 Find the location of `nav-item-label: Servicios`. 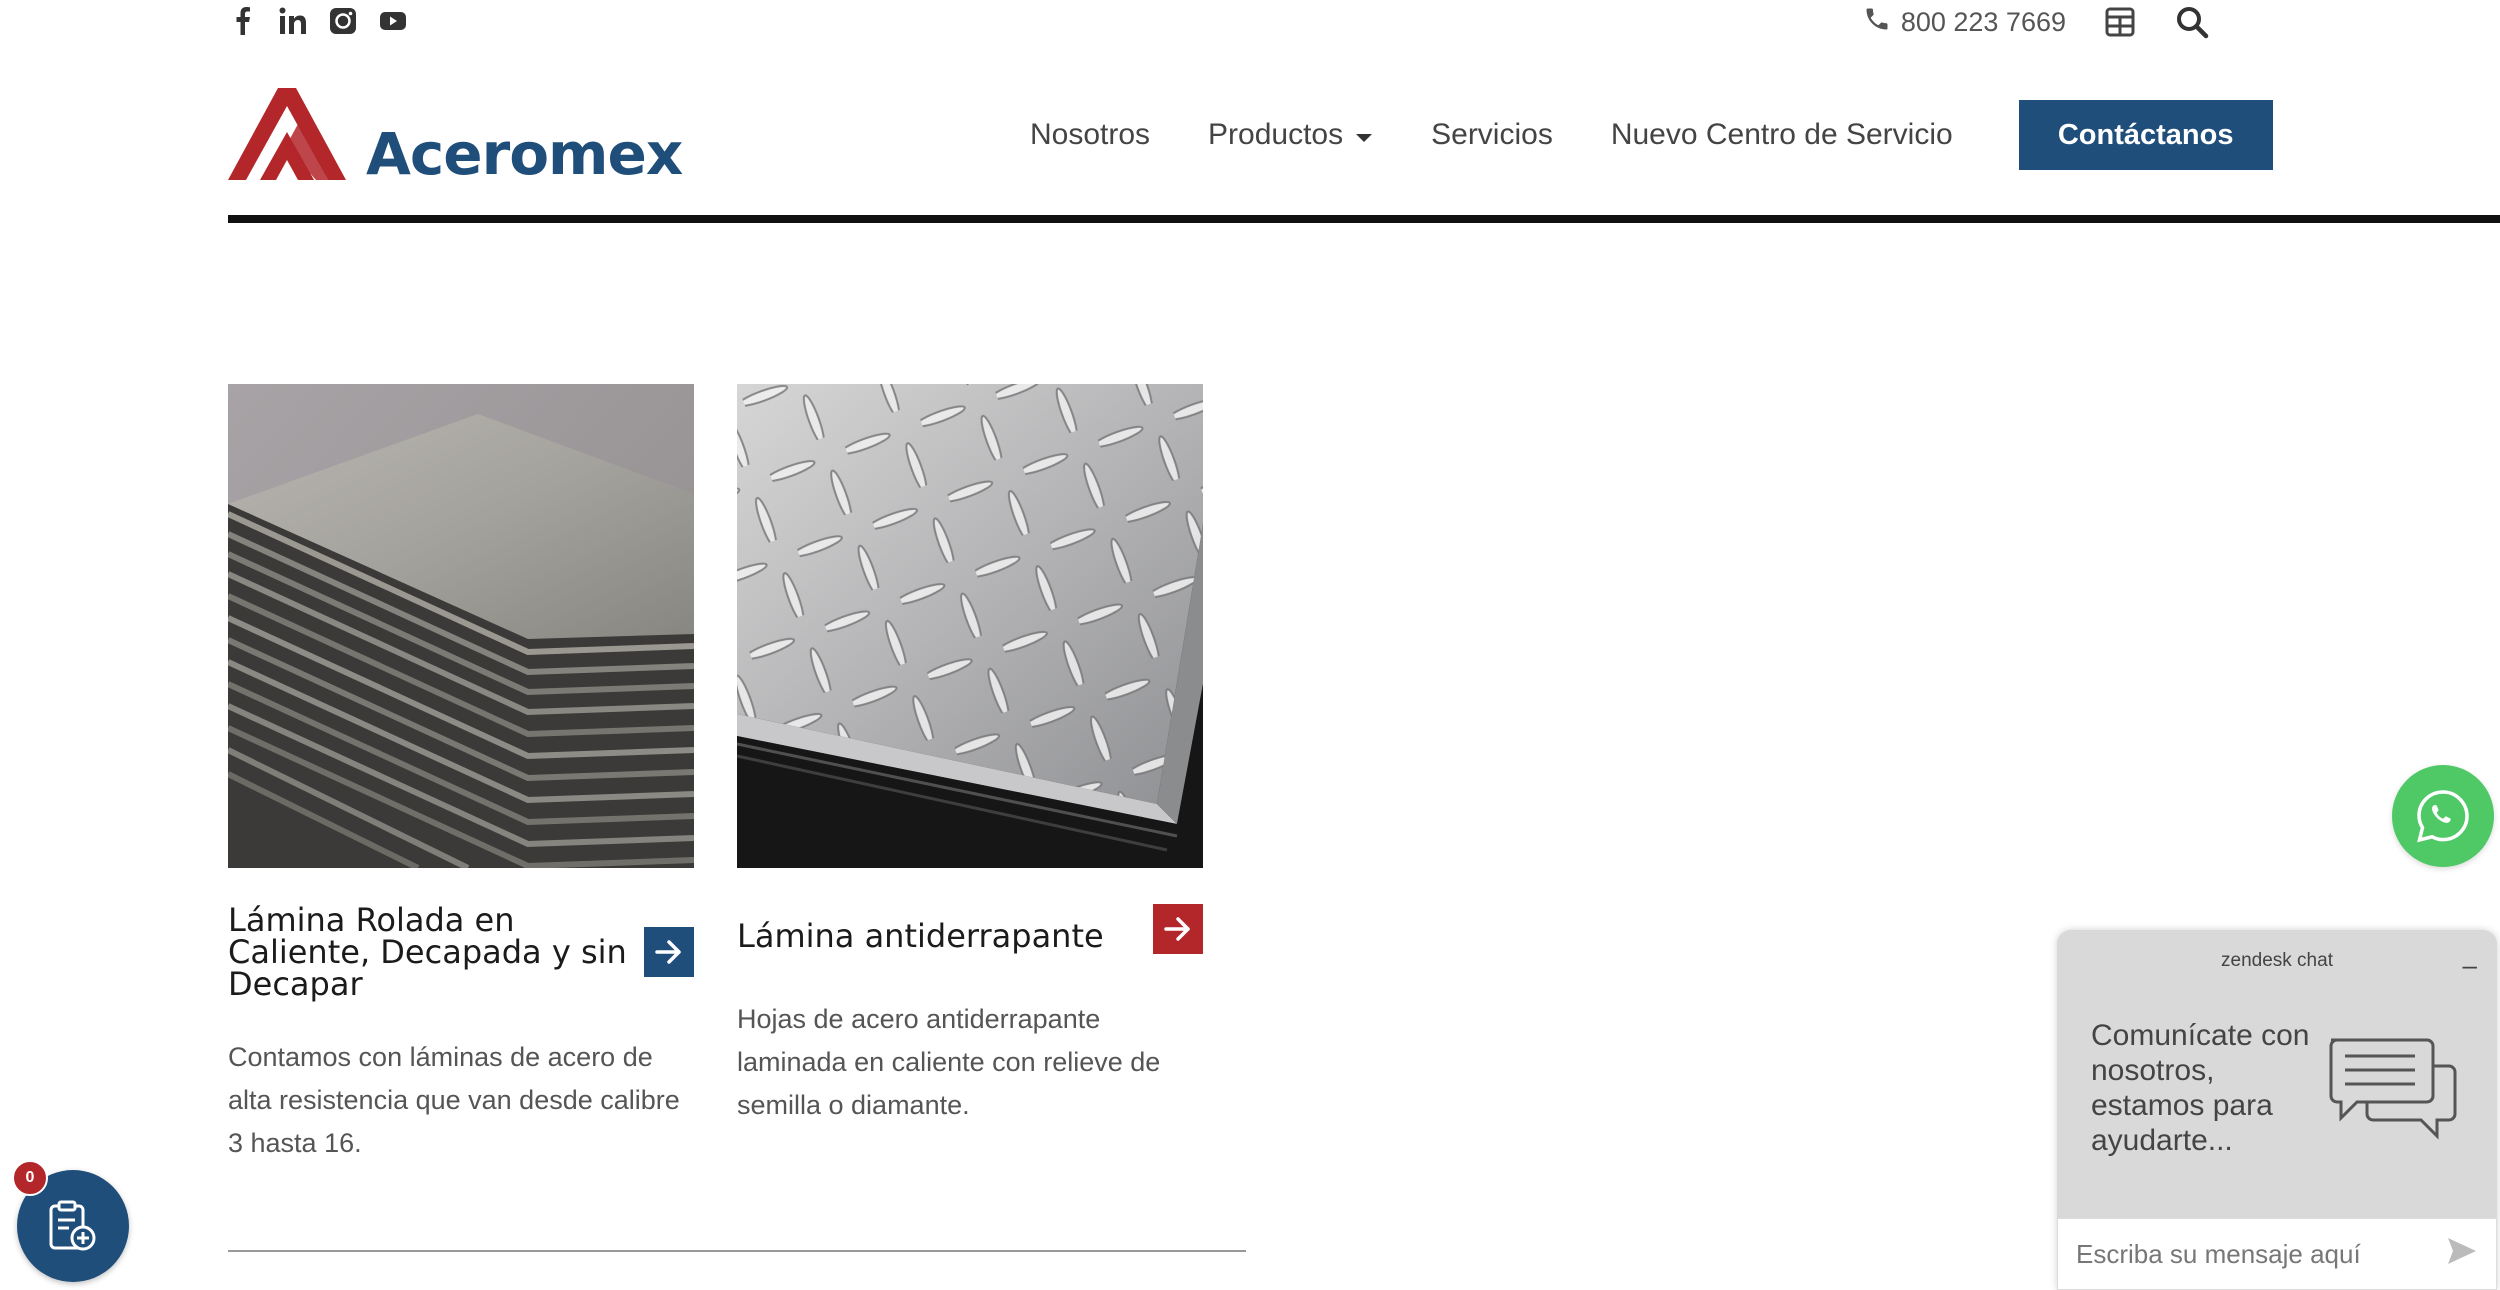

nav-item-label: Servicios is located at coordinates (1492, 134).